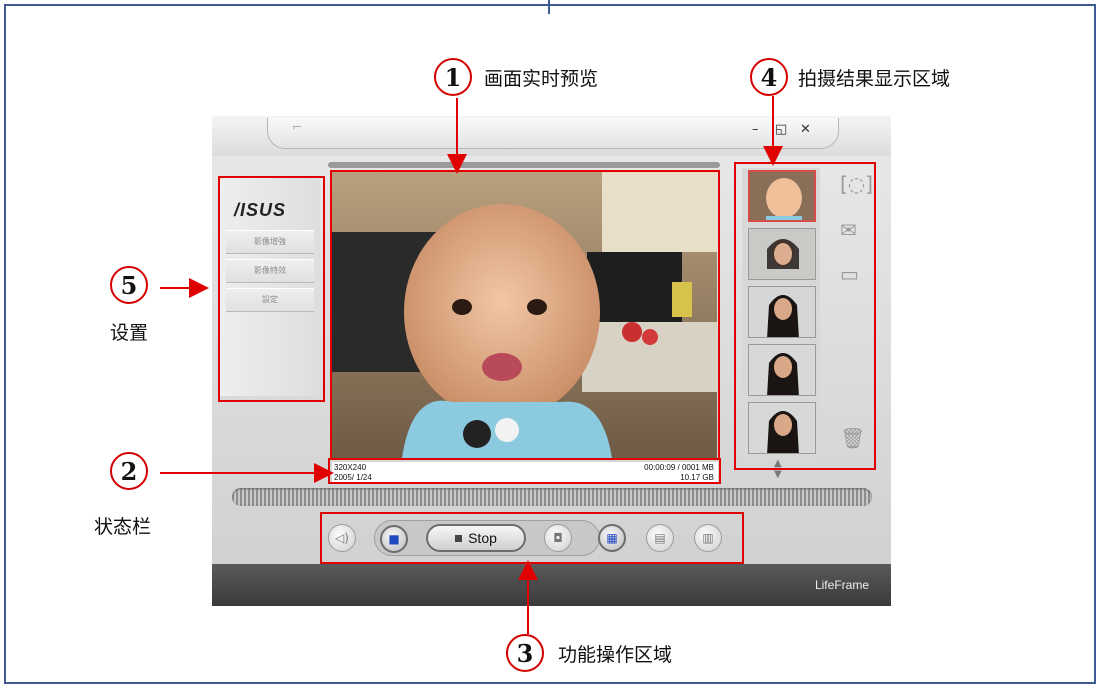 This screenshot has height=688, width=1104. What do you see at coordinates (541, 79) in the screenshot?
I see `callout-1-label: 画面实时预览` at bounding box center [541, 79].